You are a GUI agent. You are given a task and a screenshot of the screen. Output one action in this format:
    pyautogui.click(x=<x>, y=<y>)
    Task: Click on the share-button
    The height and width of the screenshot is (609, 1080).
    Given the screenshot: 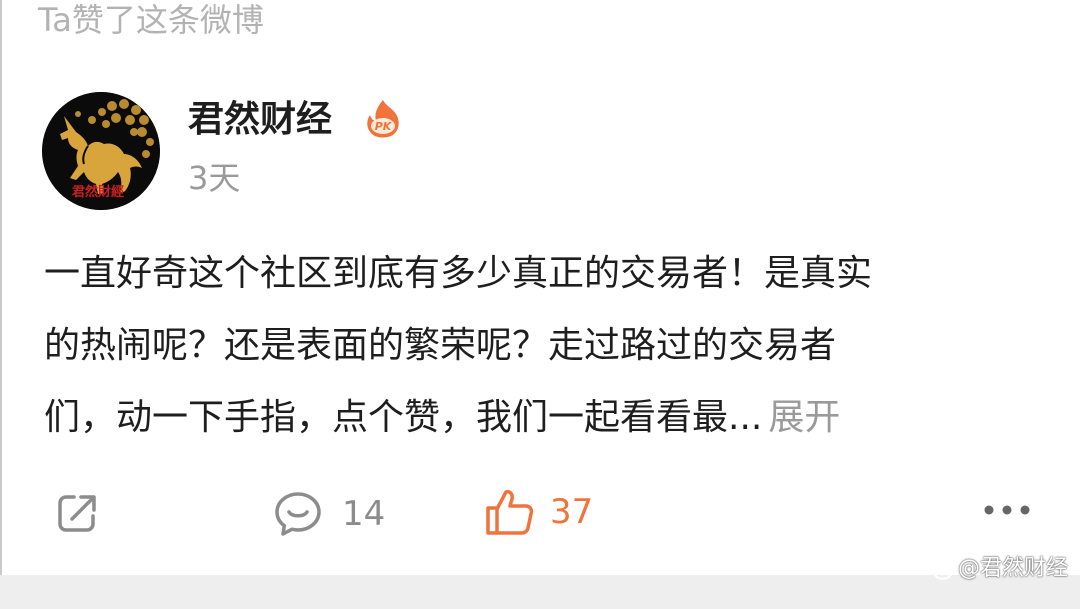 What is the action you would take?
    pyautogui.click(x=77, y=513)
    